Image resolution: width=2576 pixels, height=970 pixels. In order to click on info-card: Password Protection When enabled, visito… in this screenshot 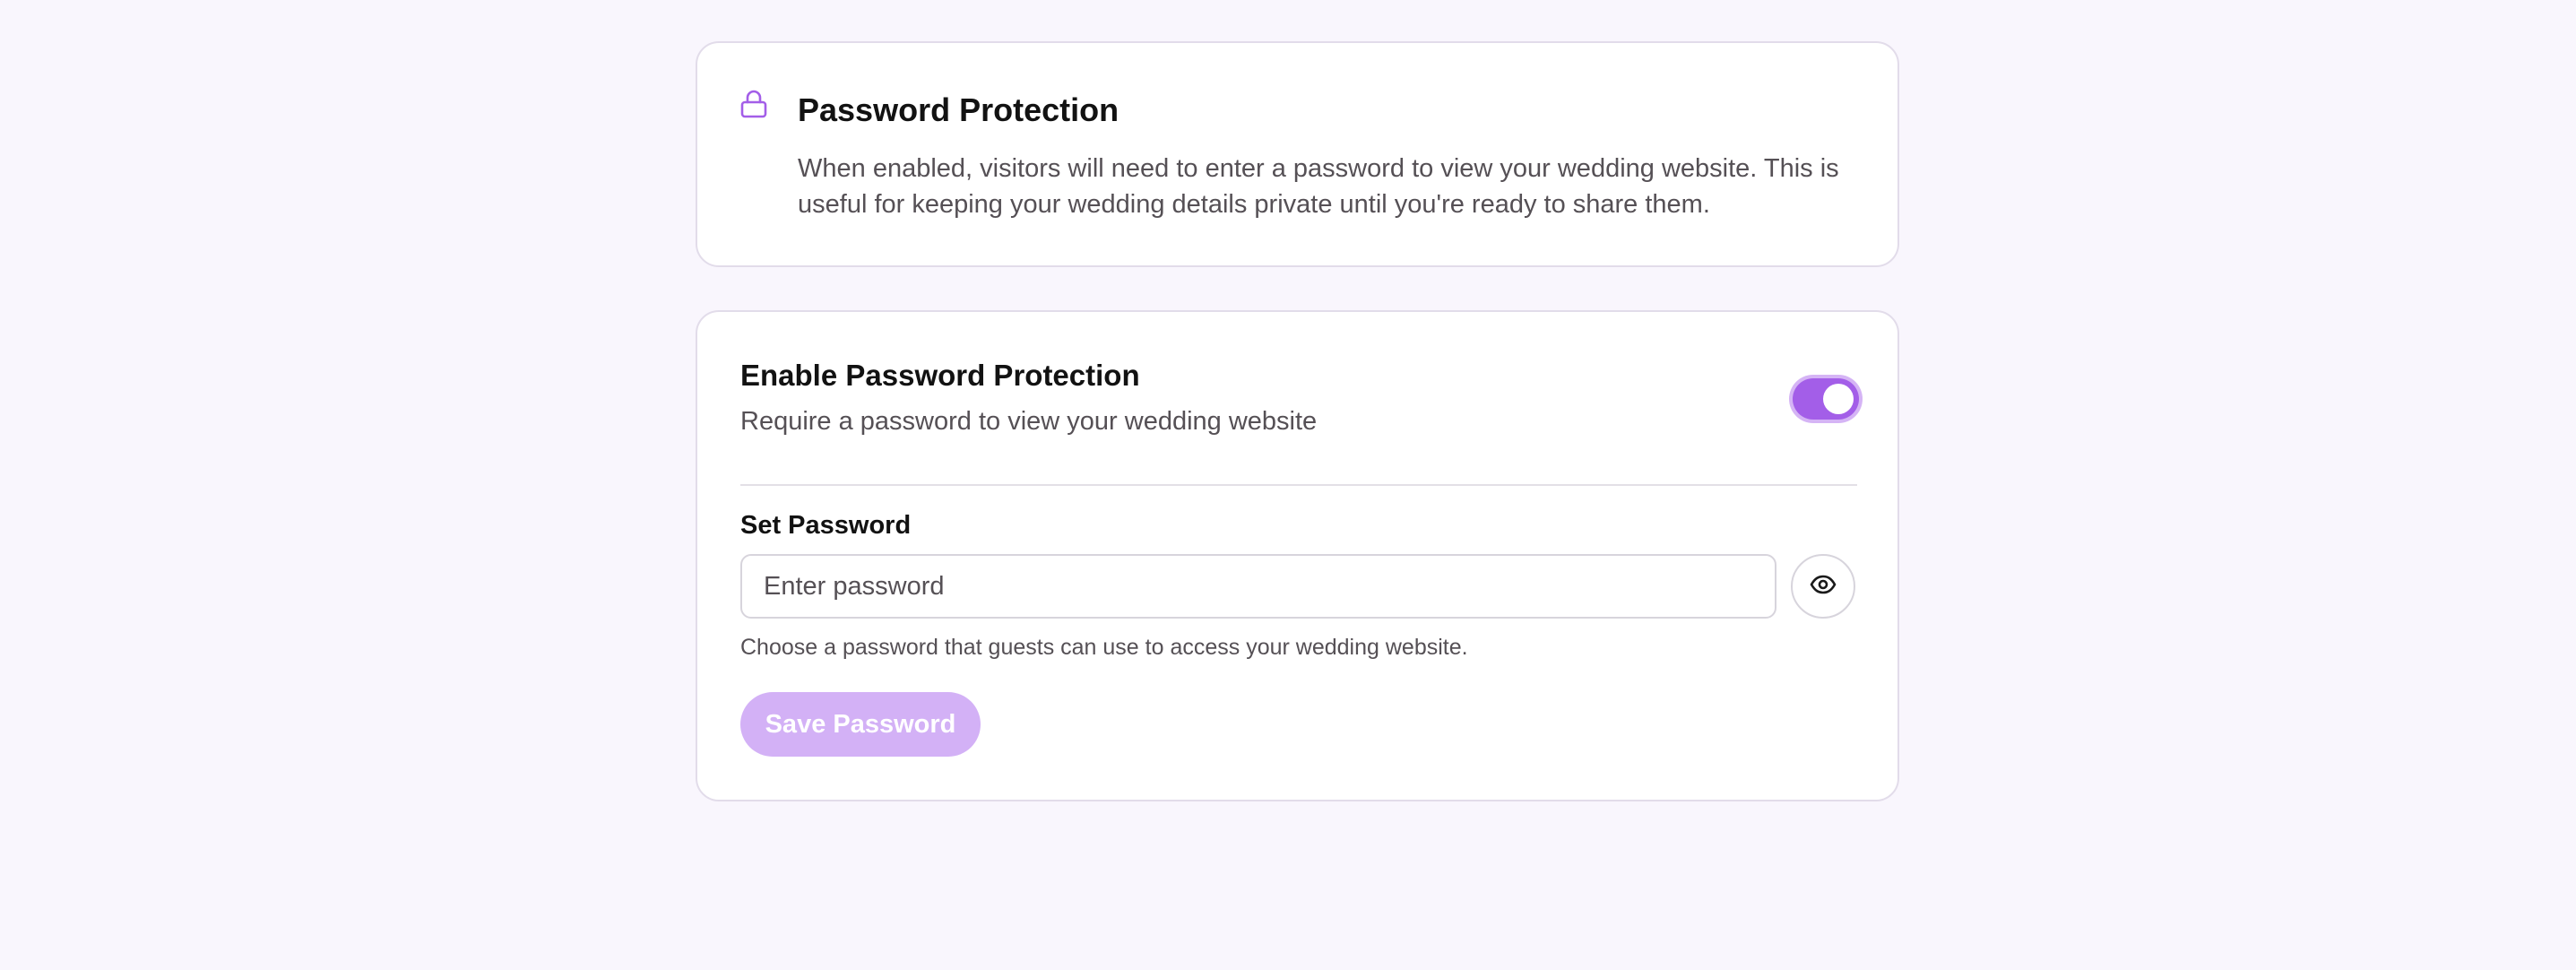, I will do `click(1297, 154)`.